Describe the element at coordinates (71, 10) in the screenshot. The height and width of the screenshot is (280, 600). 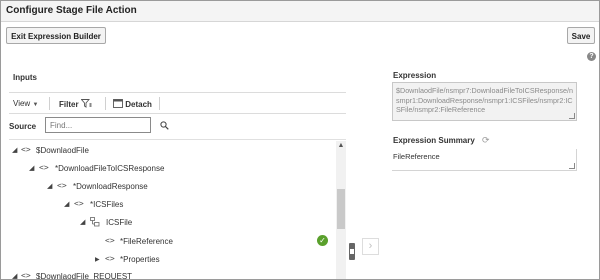
I see `dialog-title: Configure Stage File Action` at that location.